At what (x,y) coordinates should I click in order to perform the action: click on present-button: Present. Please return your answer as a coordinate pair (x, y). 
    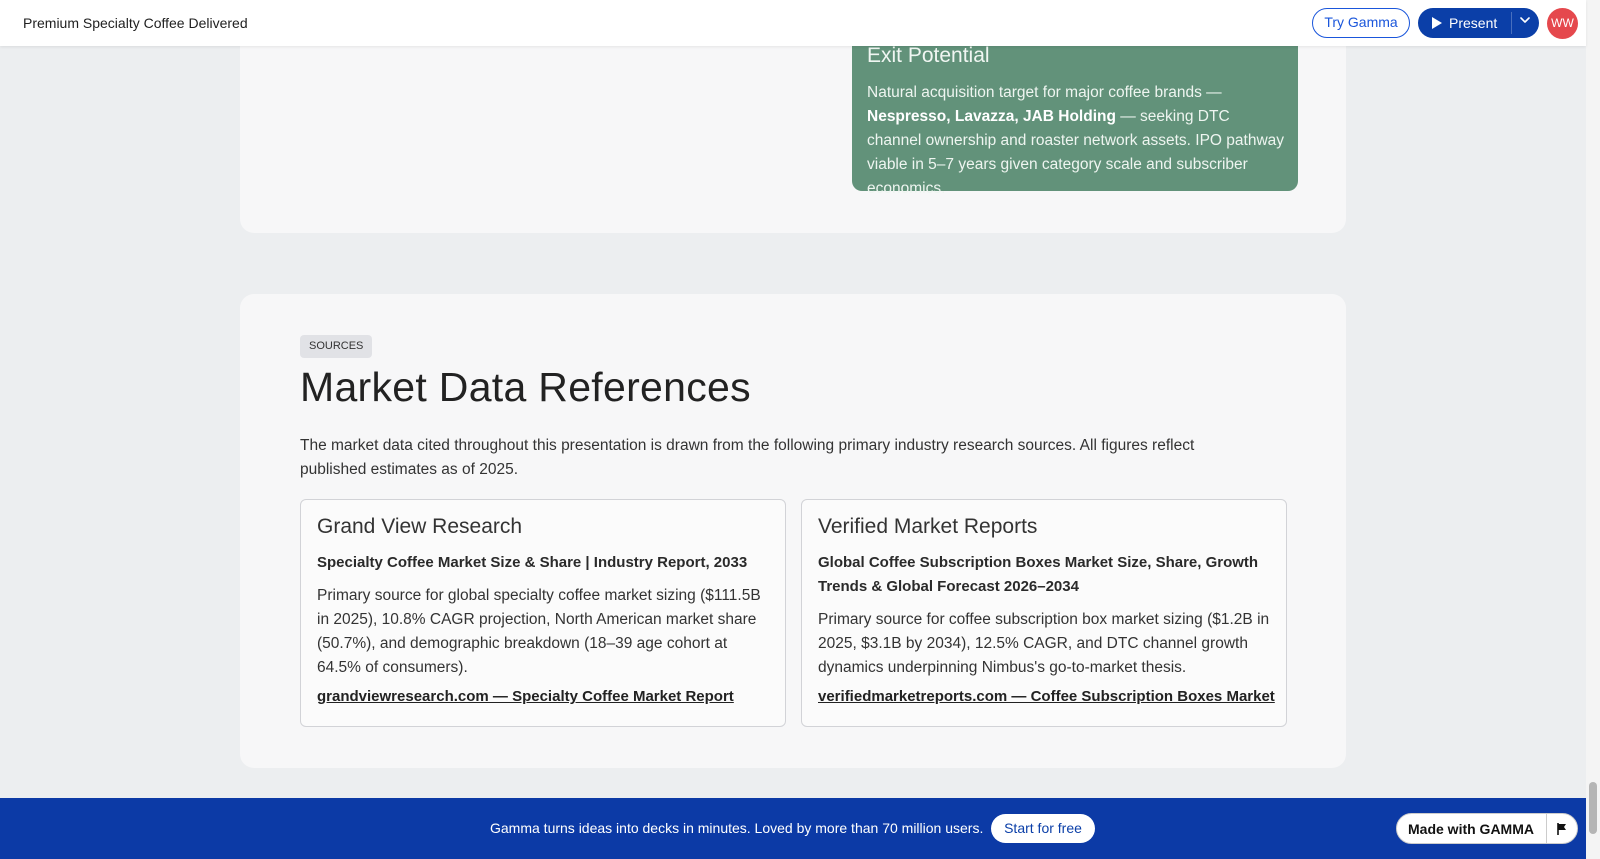
    Looking at the image, I should click on (1478, 23).